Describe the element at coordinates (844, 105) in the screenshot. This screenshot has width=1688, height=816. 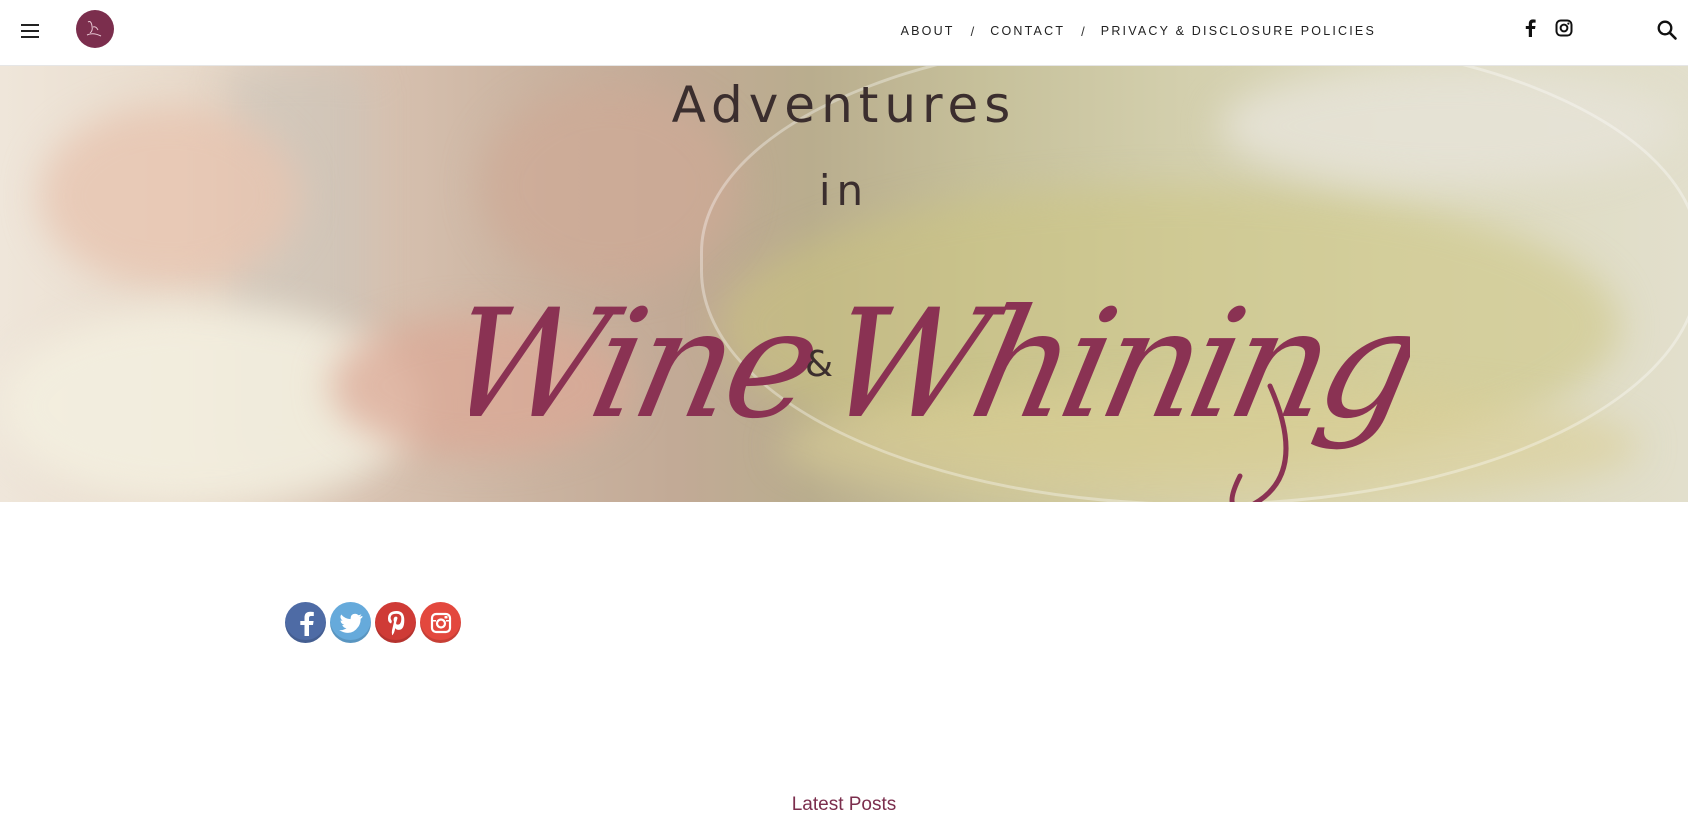
I see `hero-title-line1: Adventures` at that location.